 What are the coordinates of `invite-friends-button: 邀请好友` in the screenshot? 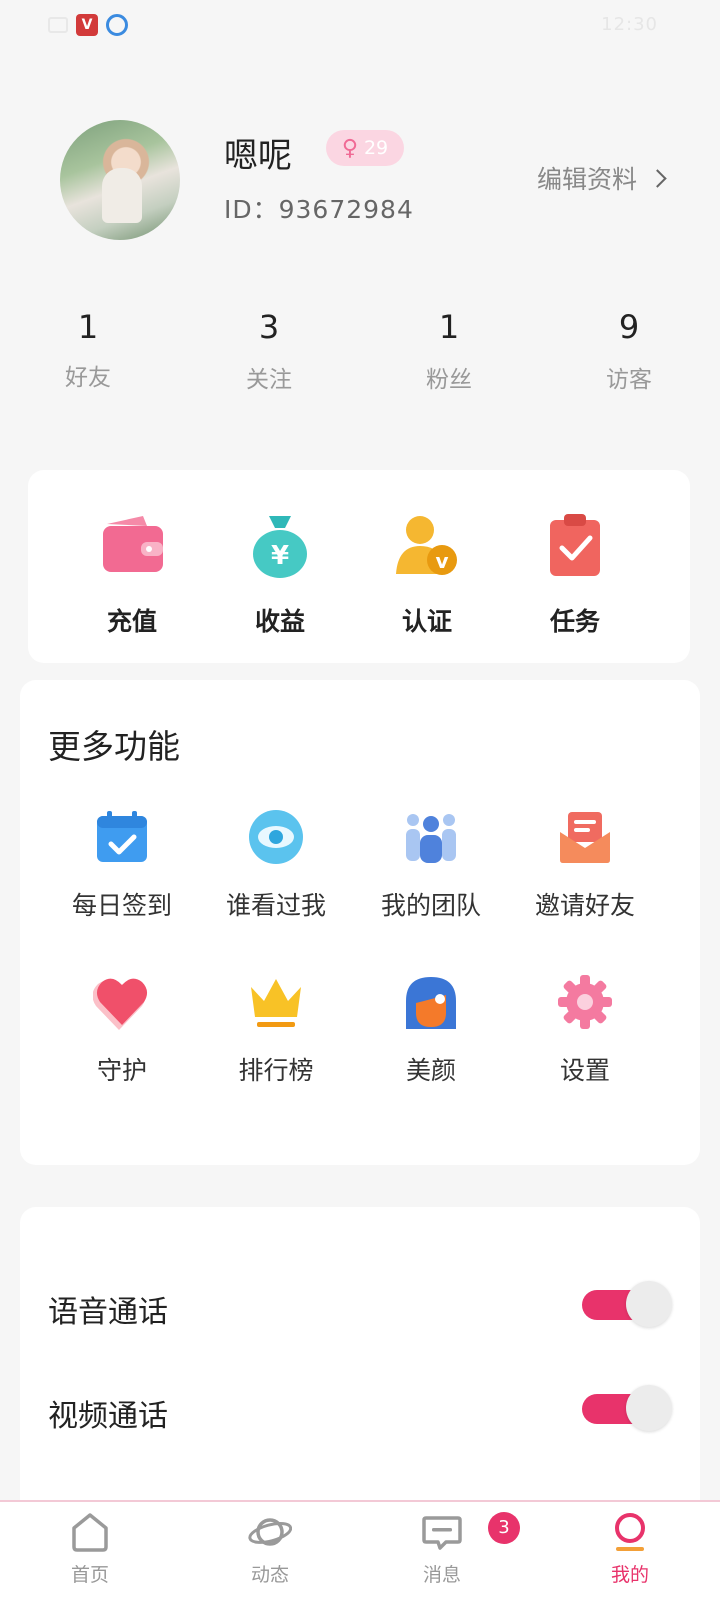 It's located at (585, 865).